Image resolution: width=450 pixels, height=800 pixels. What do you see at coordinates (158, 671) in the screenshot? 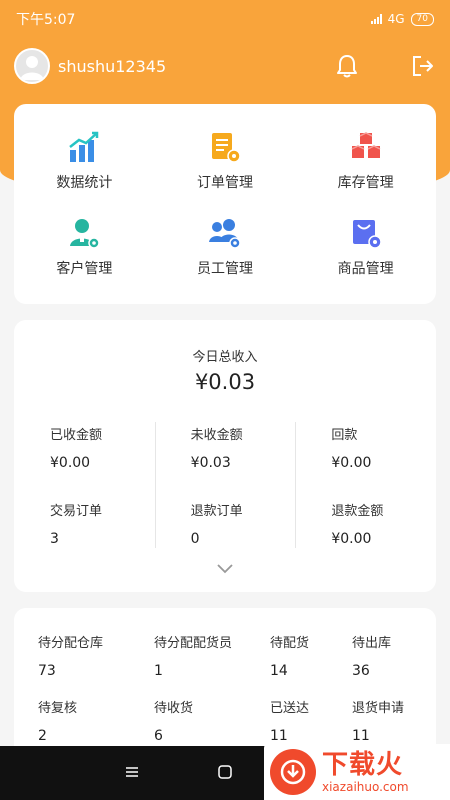
I see `order-count: 1` at bounding box center [158, 671].